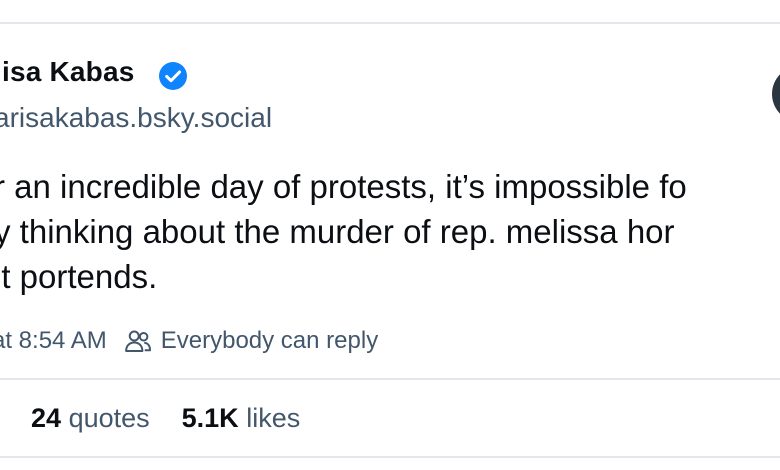  What do you see at coordinates (390, 379) in the screenshot?
I see `stats-top-divider` at bounding box center [390, 379].